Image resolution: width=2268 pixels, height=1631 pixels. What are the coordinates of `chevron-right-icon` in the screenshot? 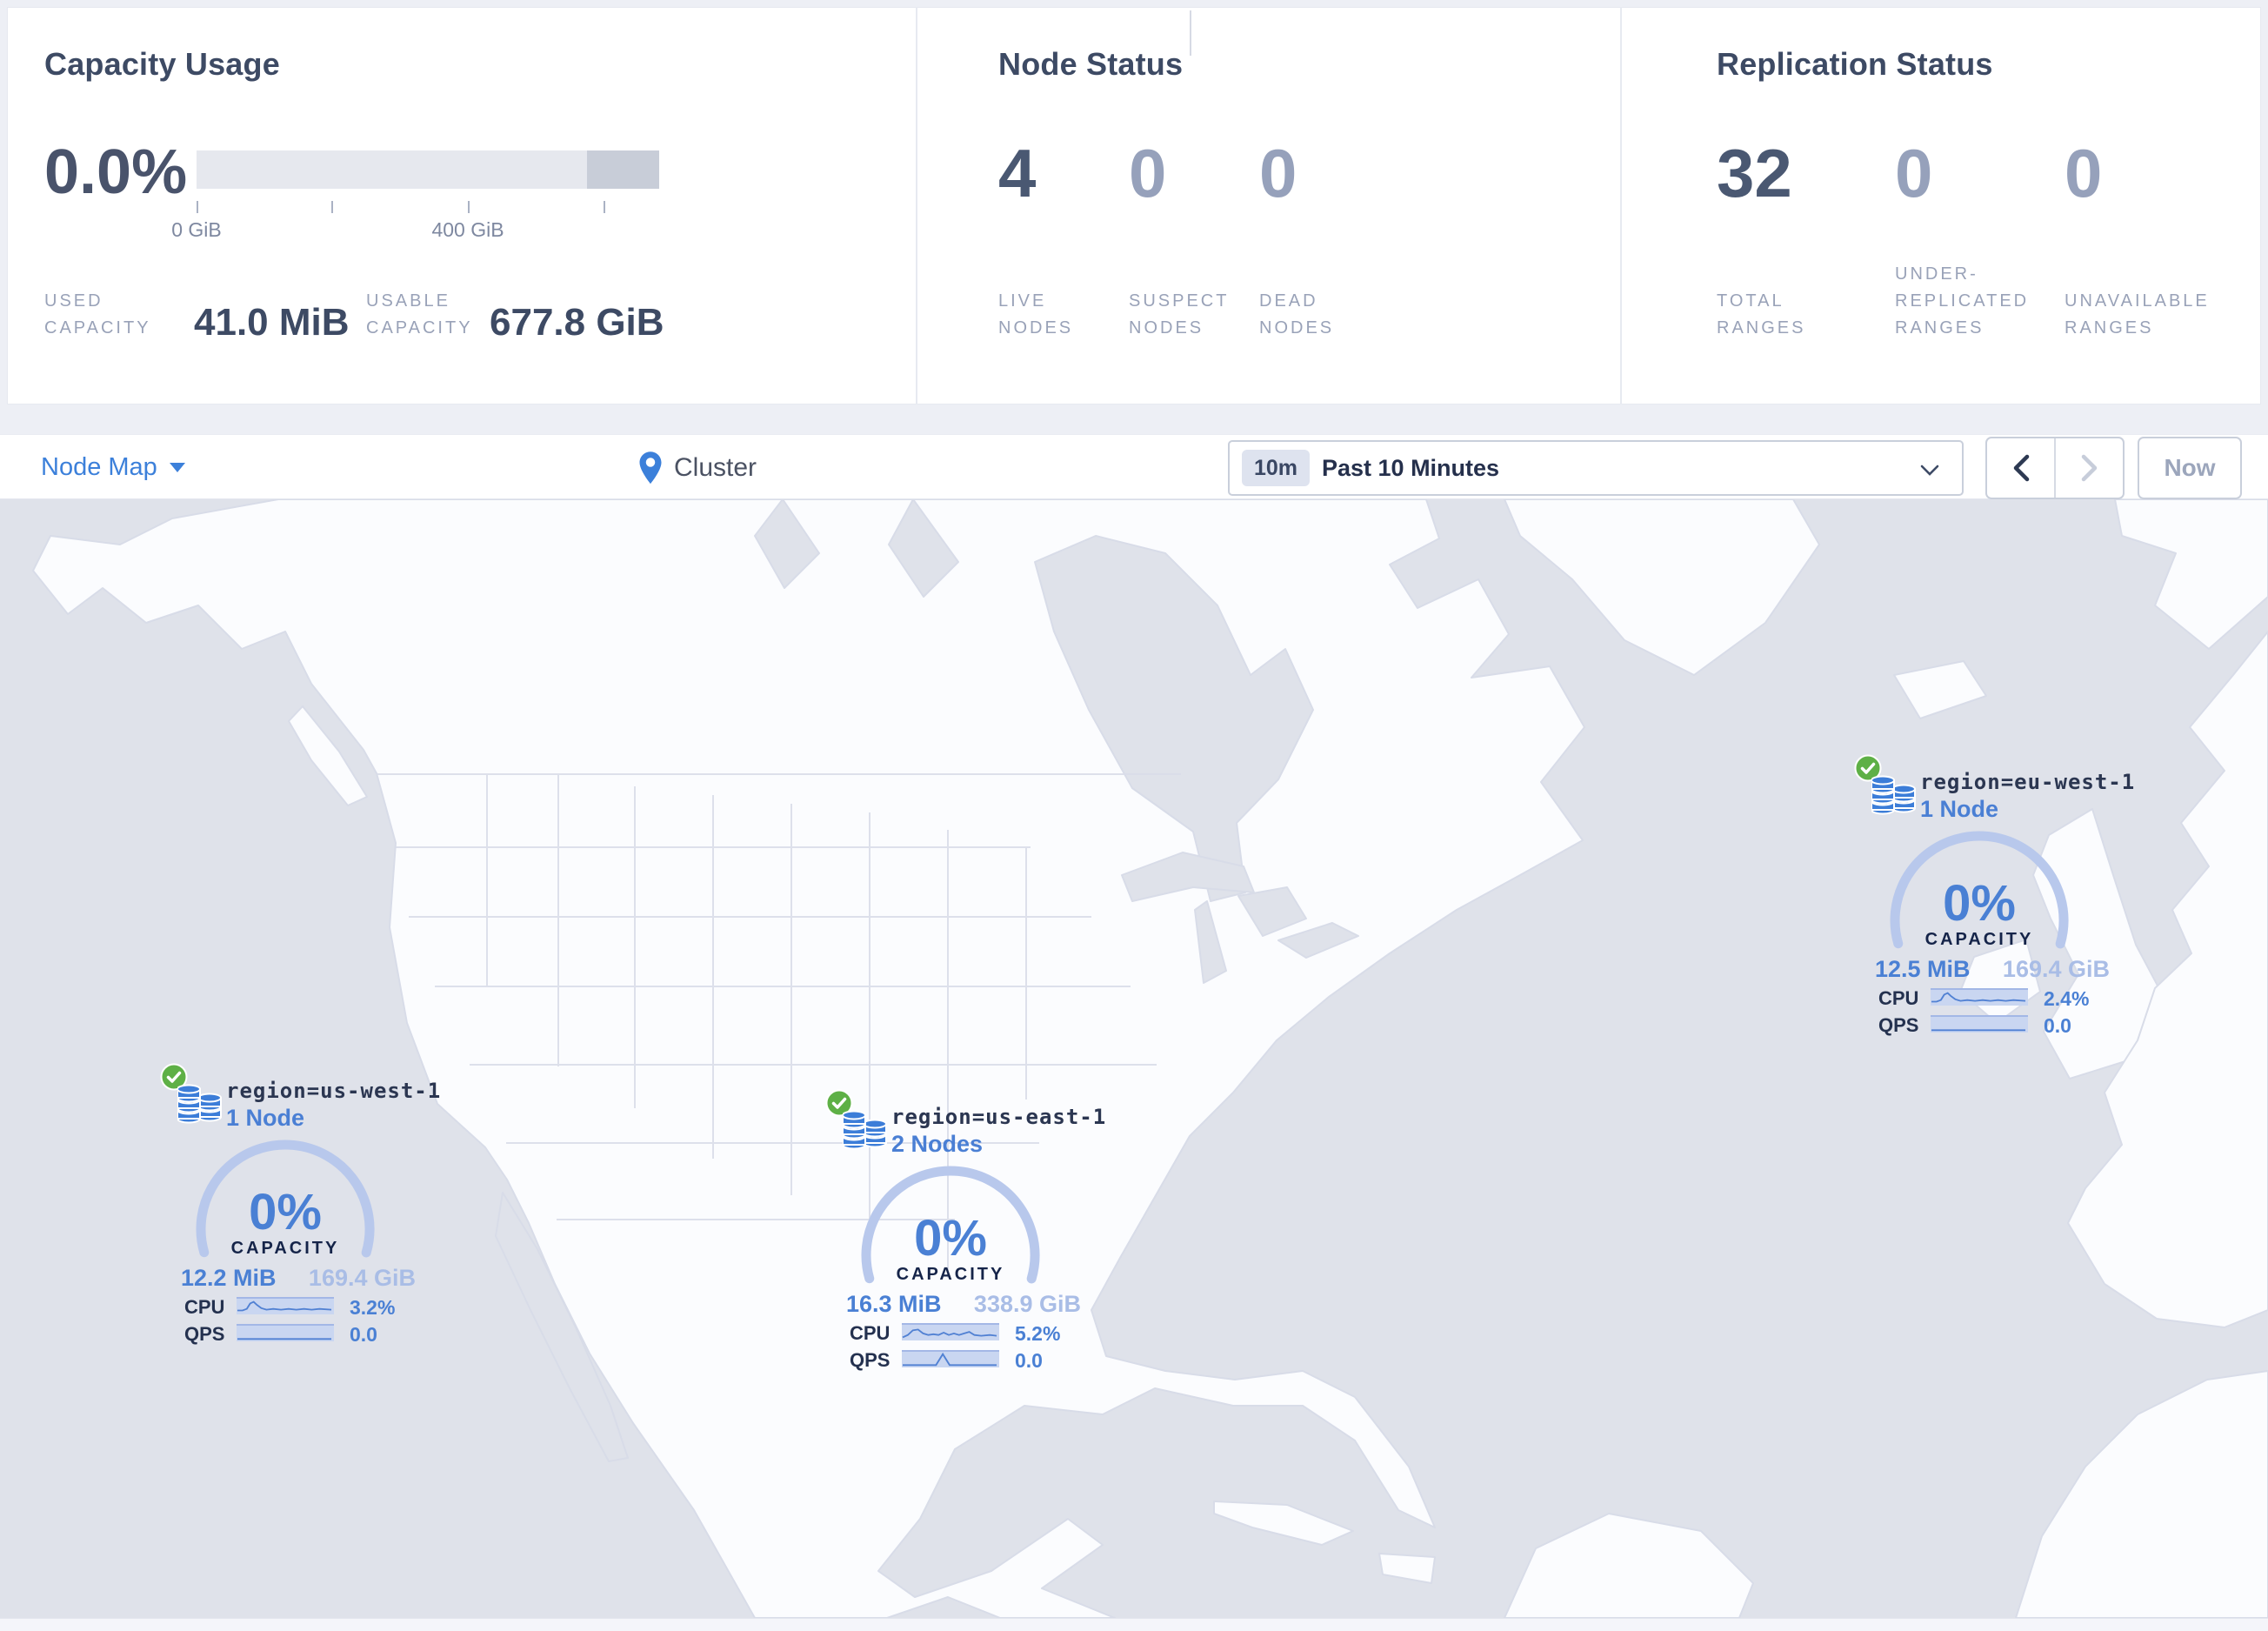 It's located at (2089, 468).